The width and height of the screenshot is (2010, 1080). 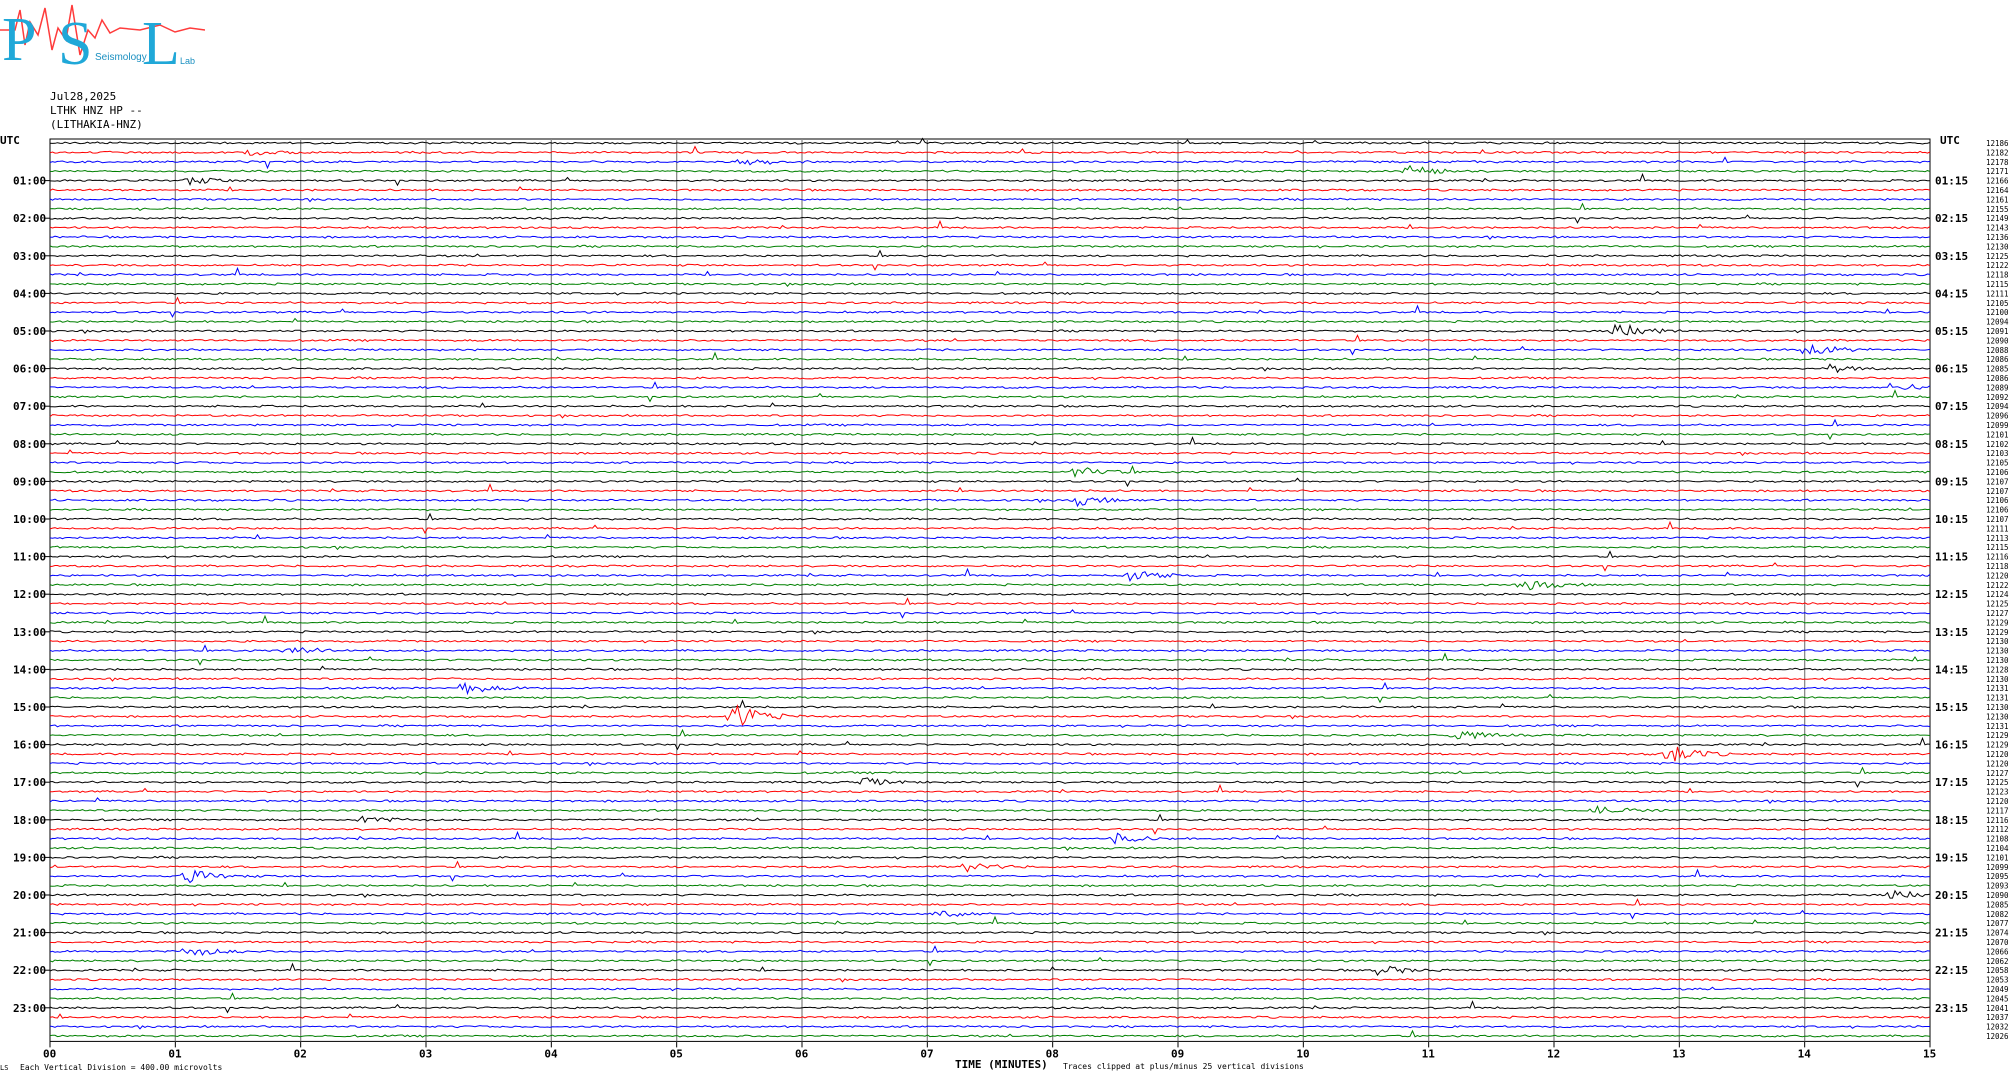 I want to click on hour-tick-label-left: 10:00, so click(x=29, y=519).